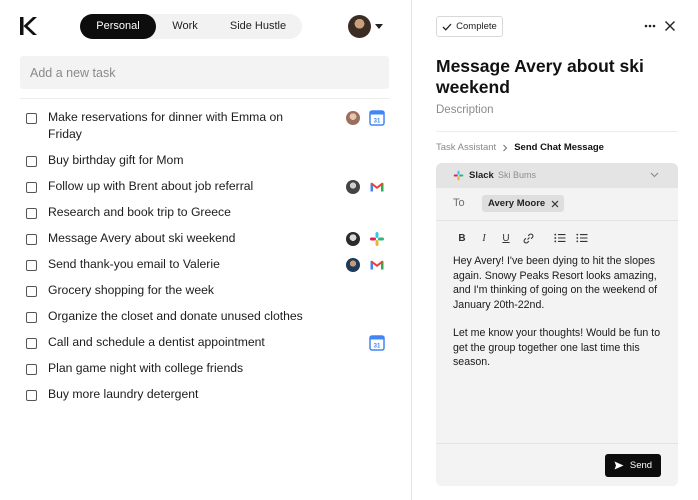 This screenshot has width=698, height=500. What do you see at coordinates (182, 212) in the screenshot?
I see `task-title: Research and book trip to Greece` at bounding box center [182, 212].